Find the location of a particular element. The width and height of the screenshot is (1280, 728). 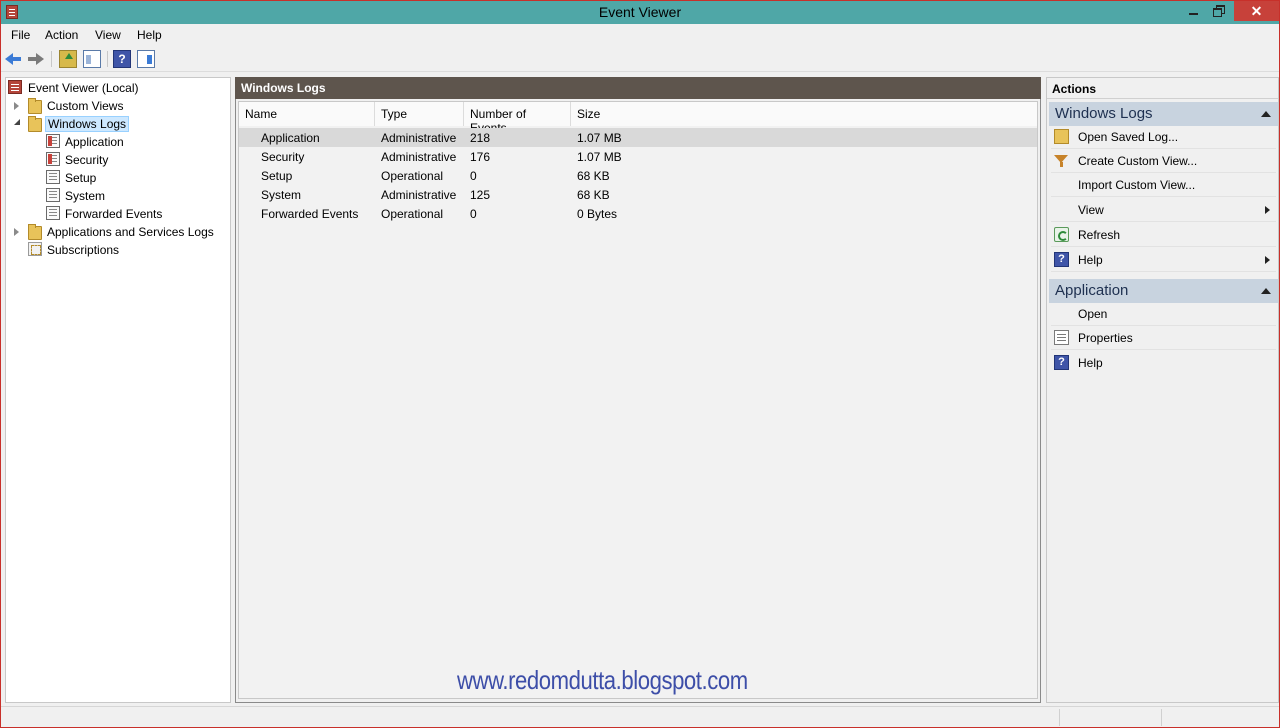

action-open: Open is located at coordinates (1163, 314).